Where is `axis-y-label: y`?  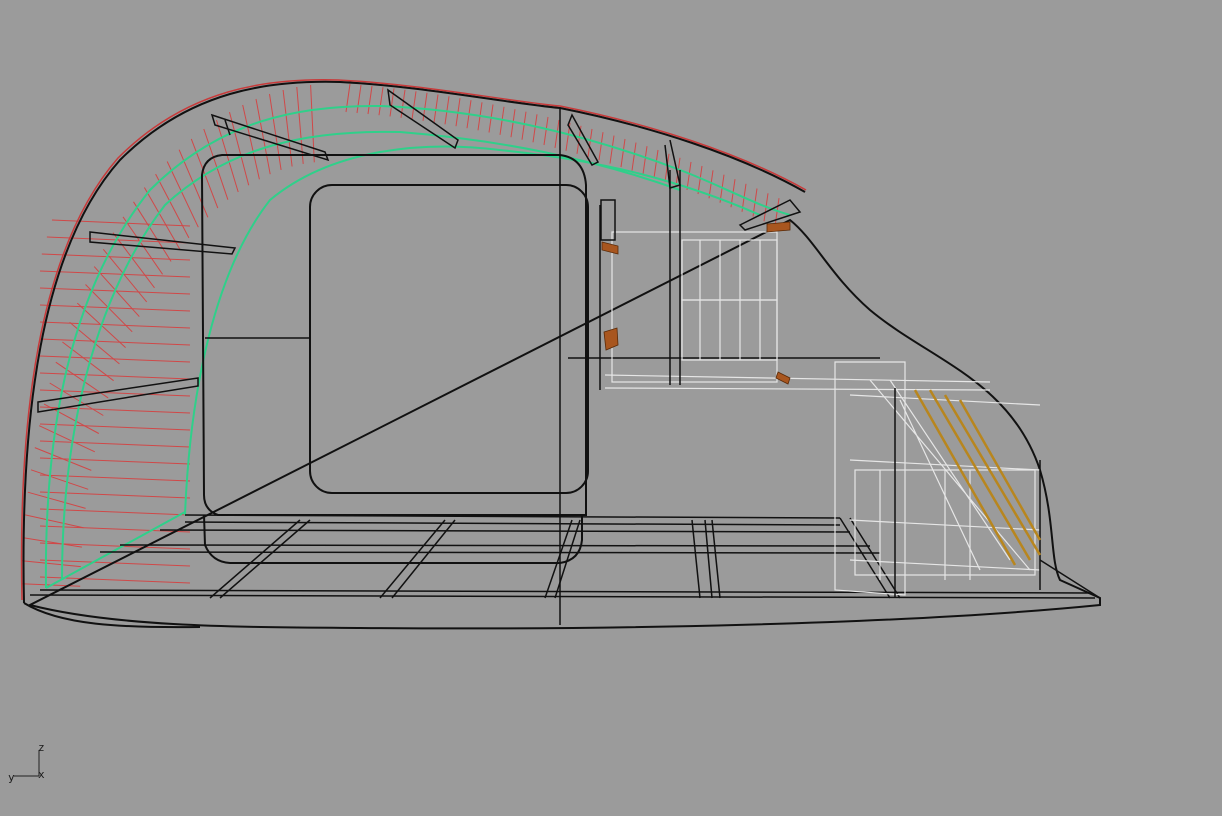
axis-y-label: y is located at coordinates (11, 777).